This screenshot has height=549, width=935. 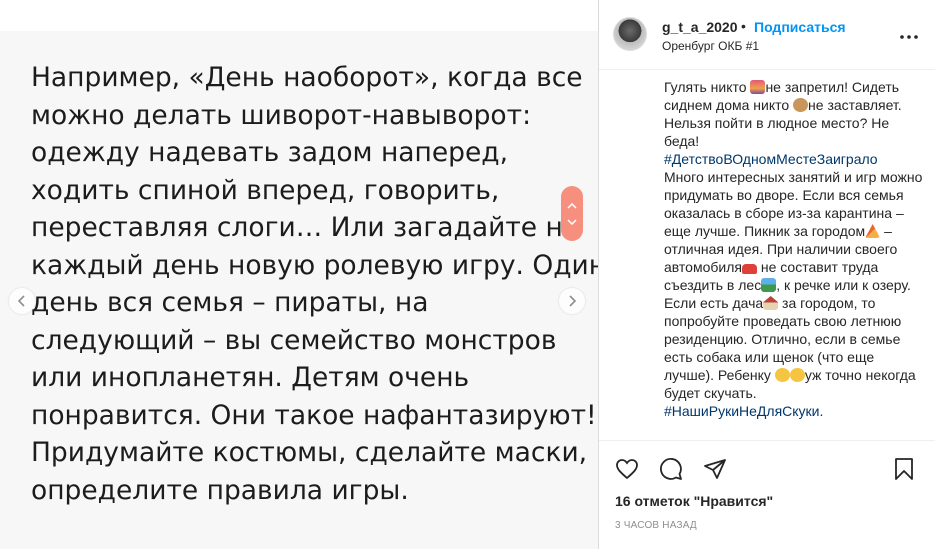 What do you see at coordinates (270, 152) in the screenshot?
I see `media-text-line: одежду надевать задом наперед,` at bounding box center [270, 152].